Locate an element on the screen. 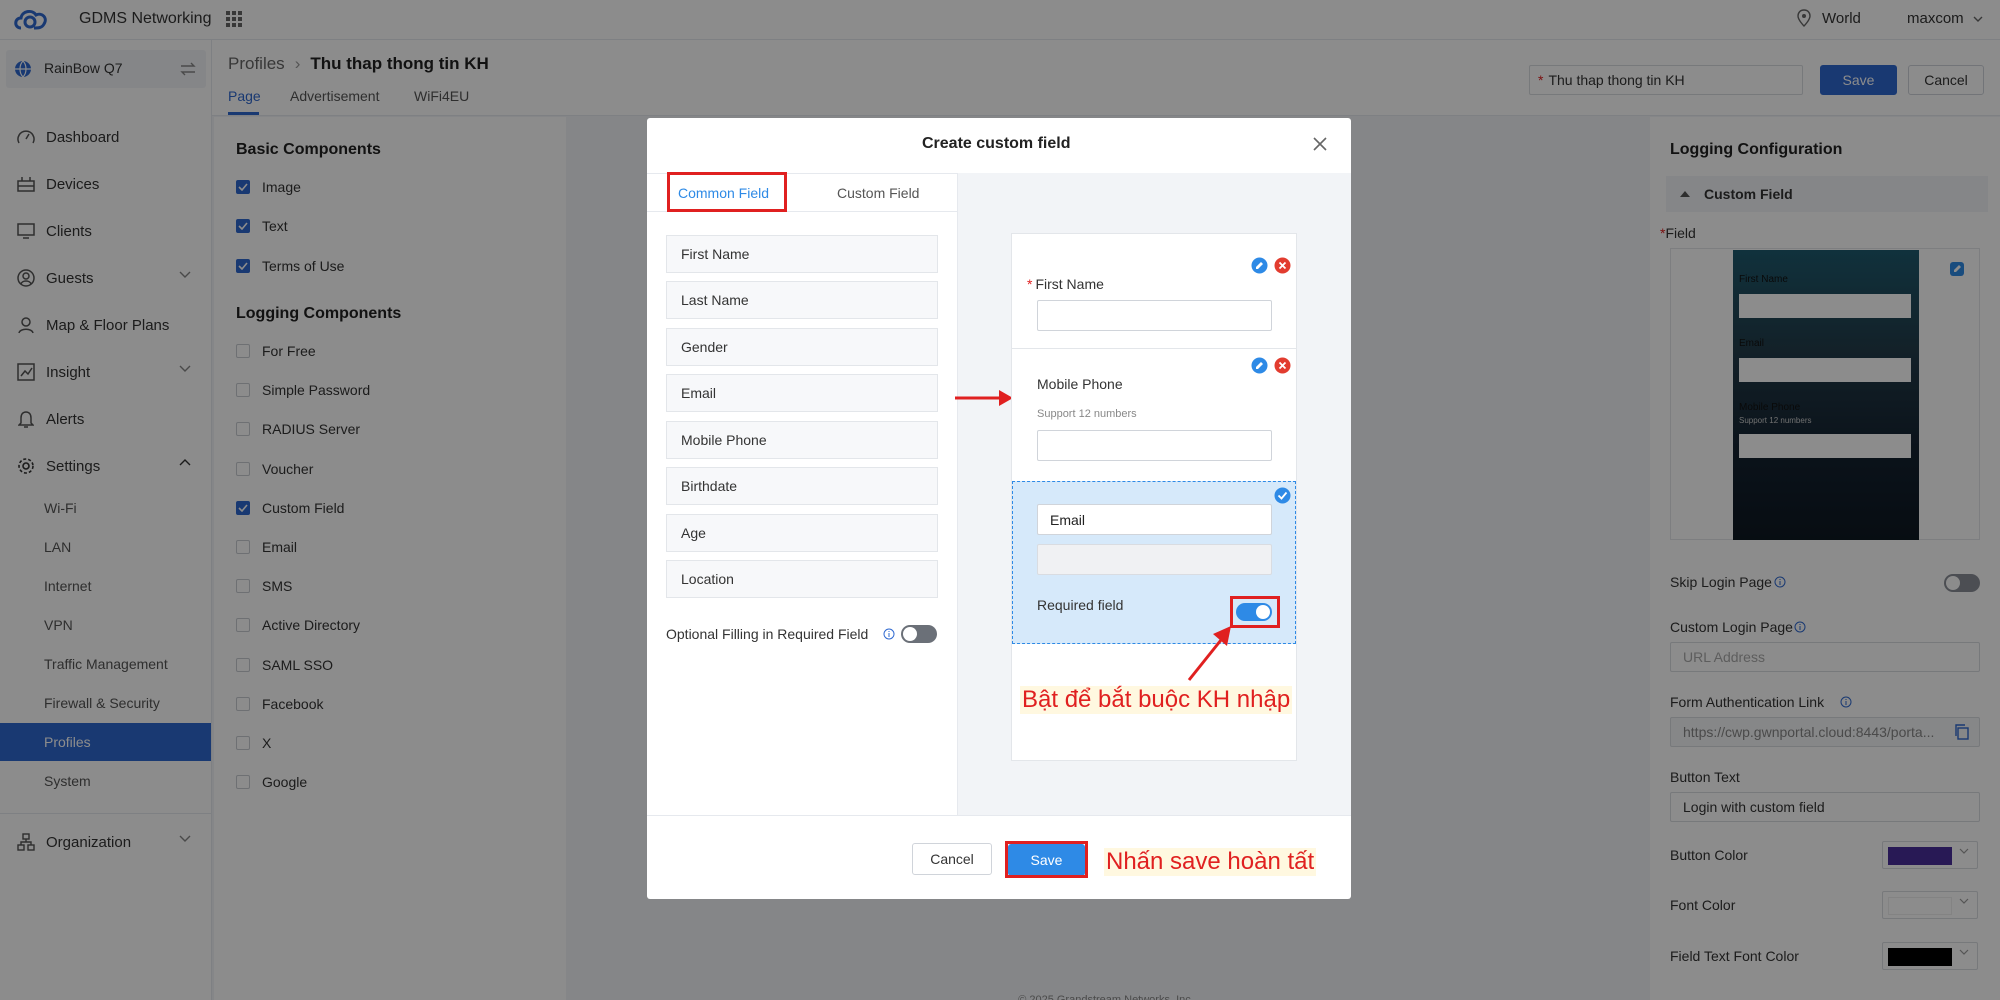  field-first-name: First Name is located at coordinates (802, 254).